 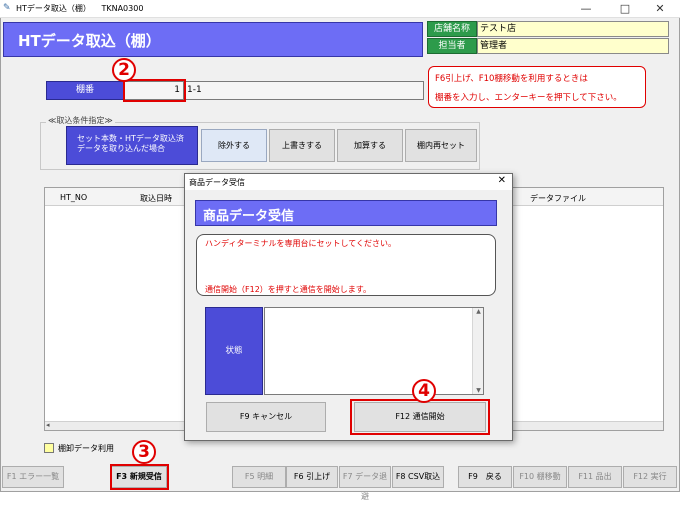 What do you see at coordinates (573, 46) in the screenshot?
I see `staff-value: 管理者` at bounding box center [573, 46].